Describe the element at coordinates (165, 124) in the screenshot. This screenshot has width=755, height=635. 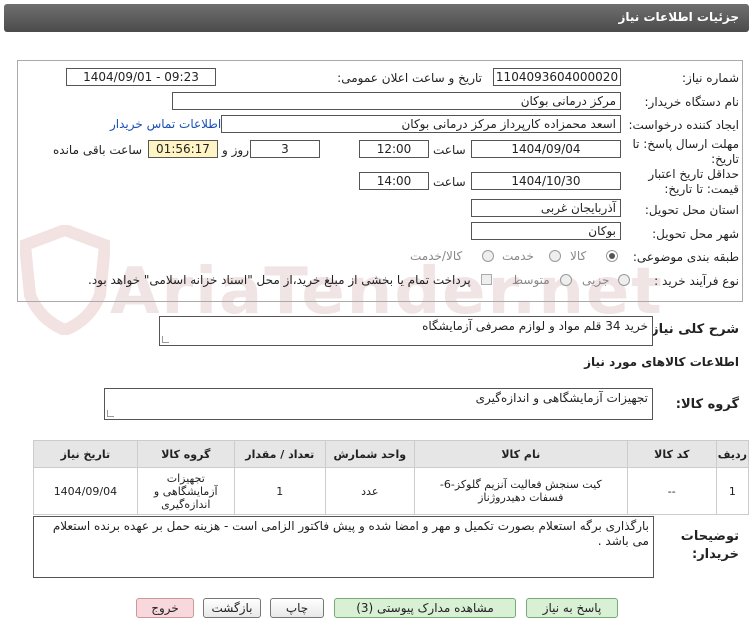
I see `contact-buyer-link: اطلاعات تماس خریدار` at that location.